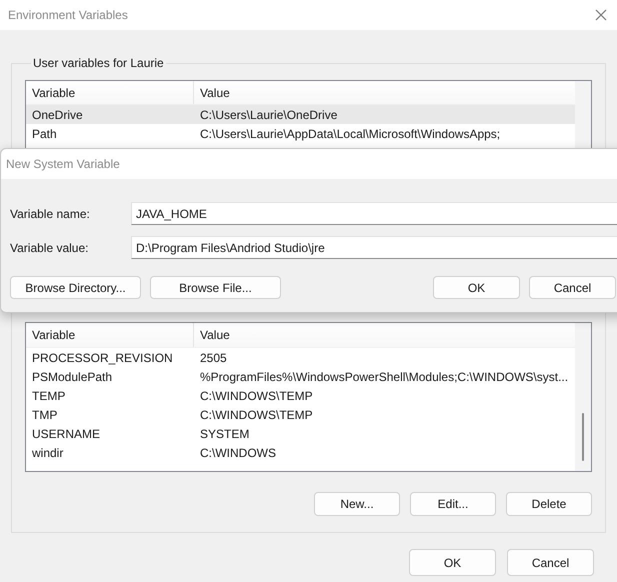 Image resolution: width=617 pixels, height=582 pixels. I want to click on variable-value: C:\Users\Laurie\OneDrive, so click(268, 115).